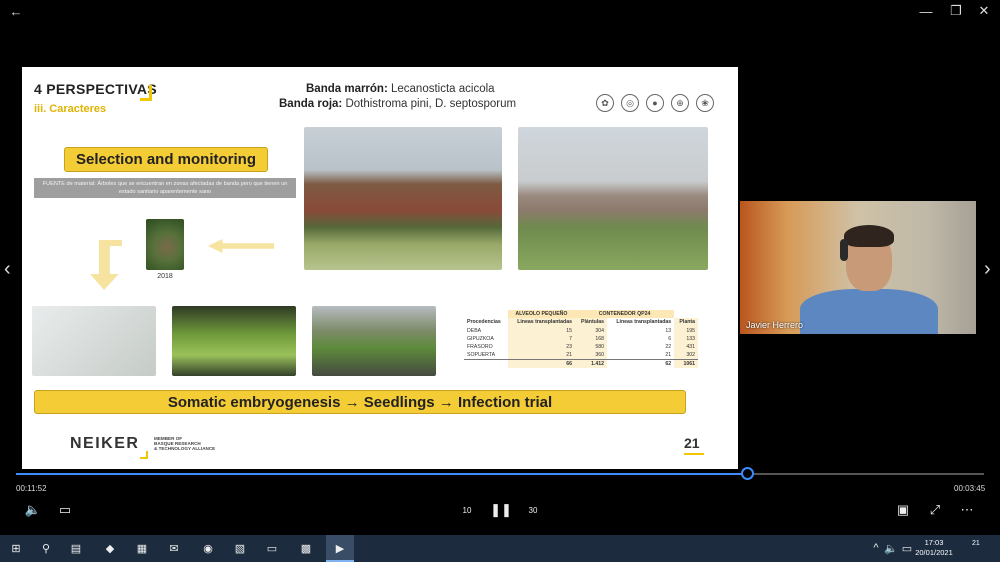  I want to click on participant-hair, so click(869, 236).